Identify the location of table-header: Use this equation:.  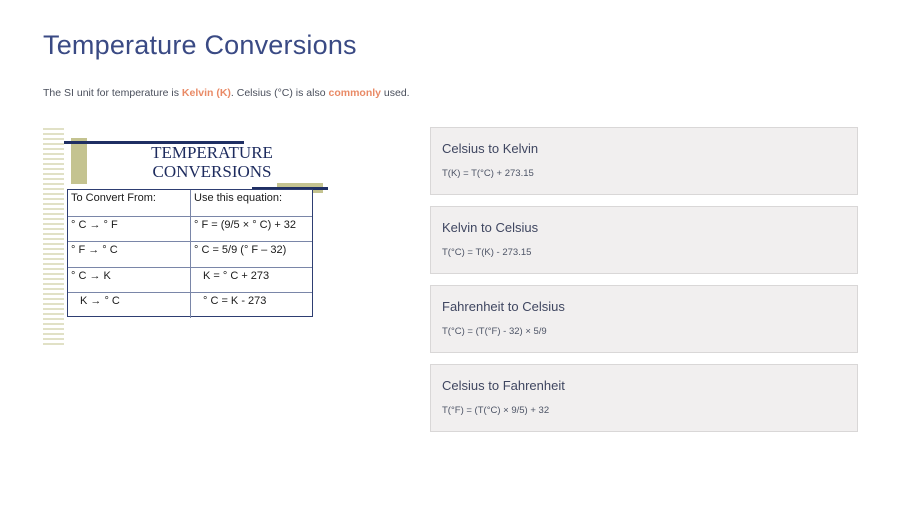
(238, 198).